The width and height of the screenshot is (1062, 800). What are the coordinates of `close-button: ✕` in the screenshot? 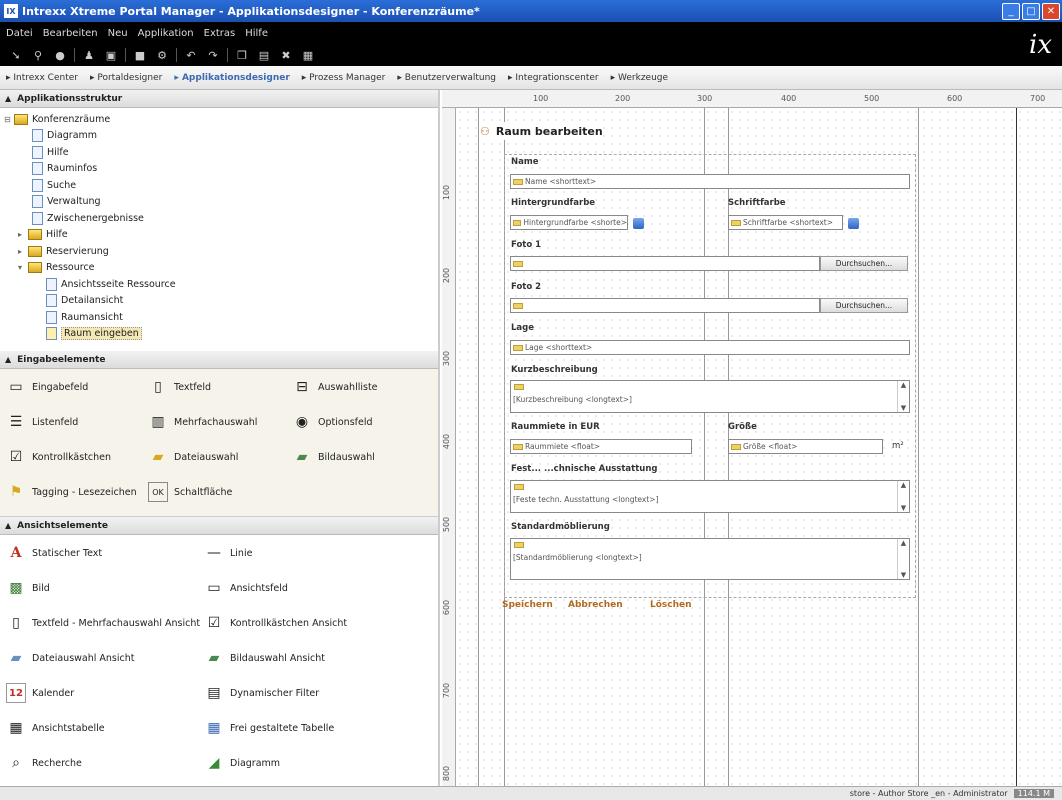 It's located at (1051, 11).